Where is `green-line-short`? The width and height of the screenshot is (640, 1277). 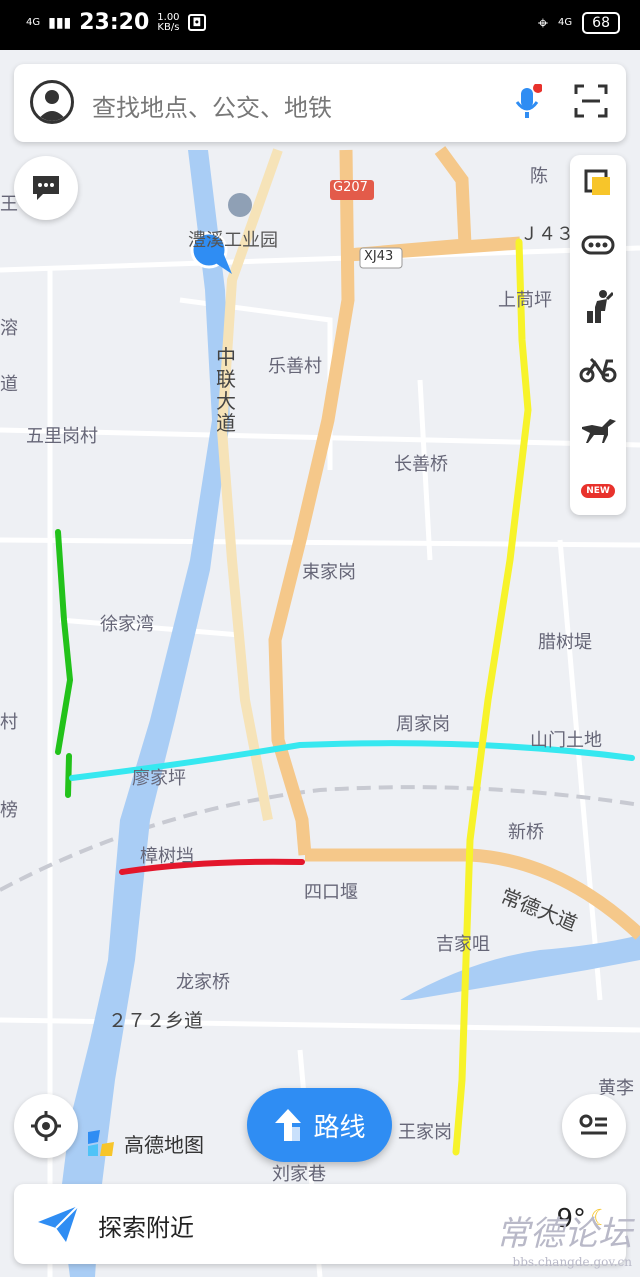
green-line-short is located at coordinates (68, 775).